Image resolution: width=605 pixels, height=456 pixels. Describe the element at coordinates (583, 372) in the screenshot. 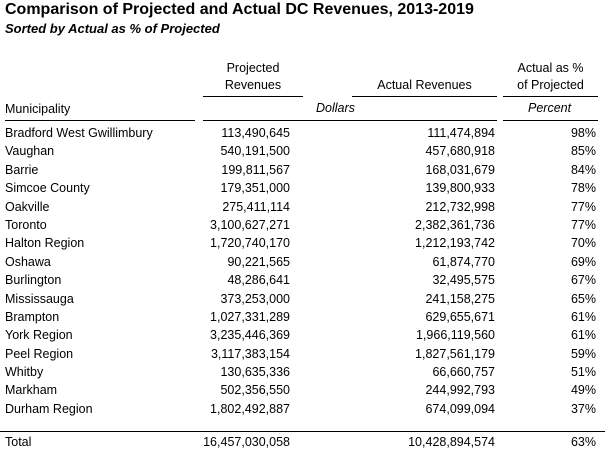

I see `pct-cell: 51%` at that location.